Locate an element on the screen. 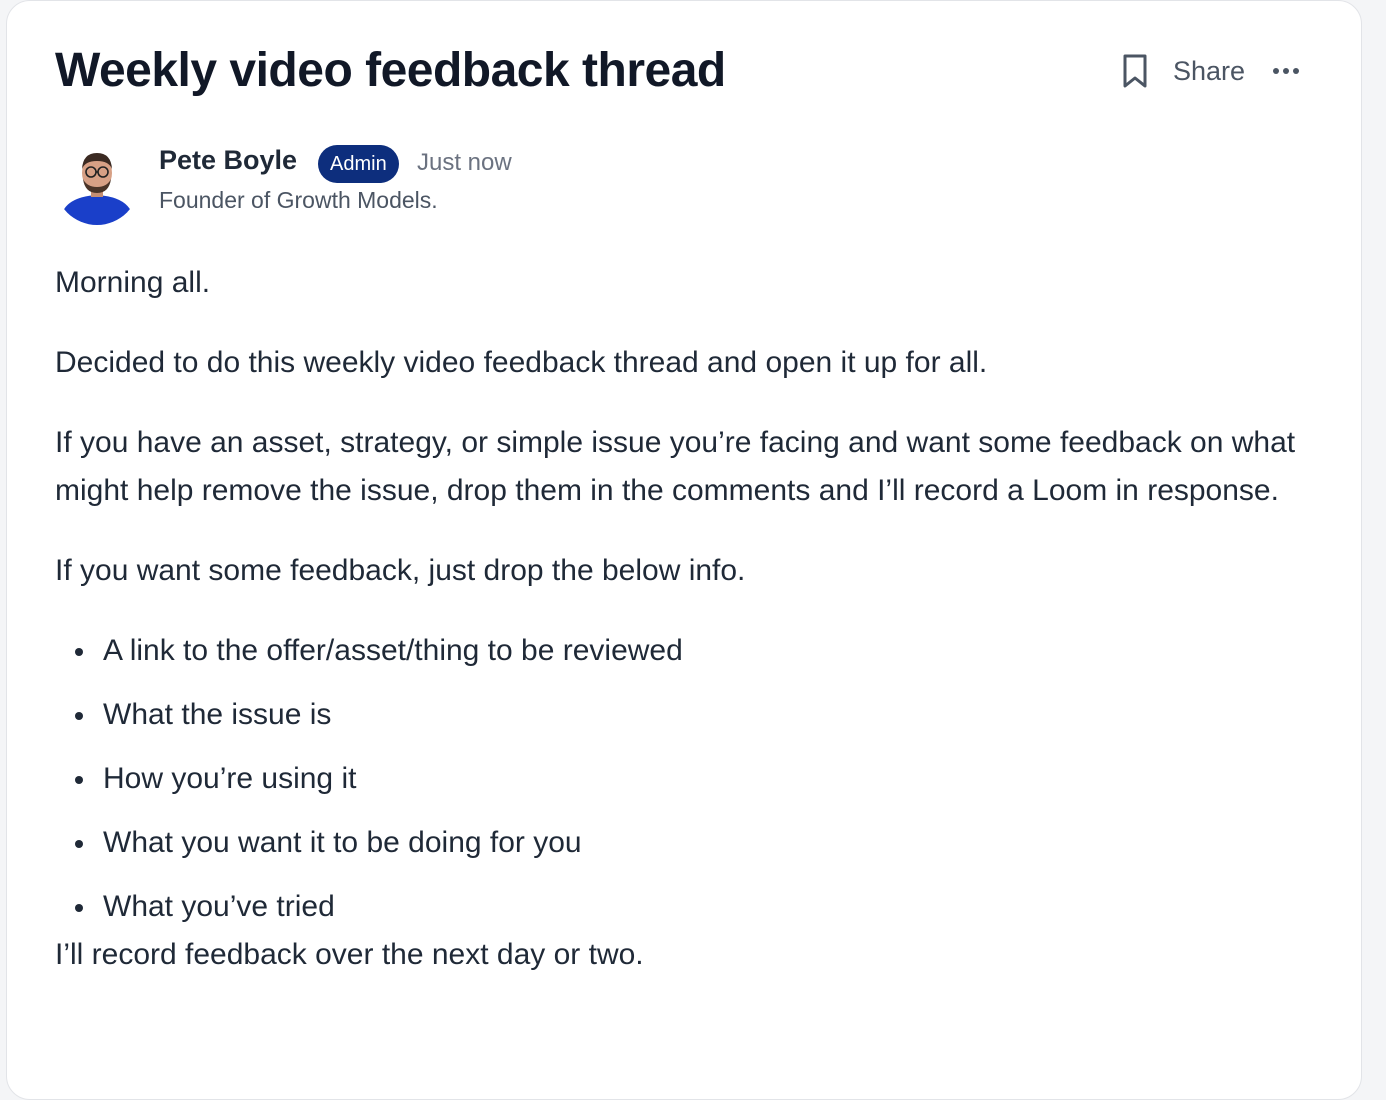  paragraph: Morning all. is located at coordinates (133, 282).